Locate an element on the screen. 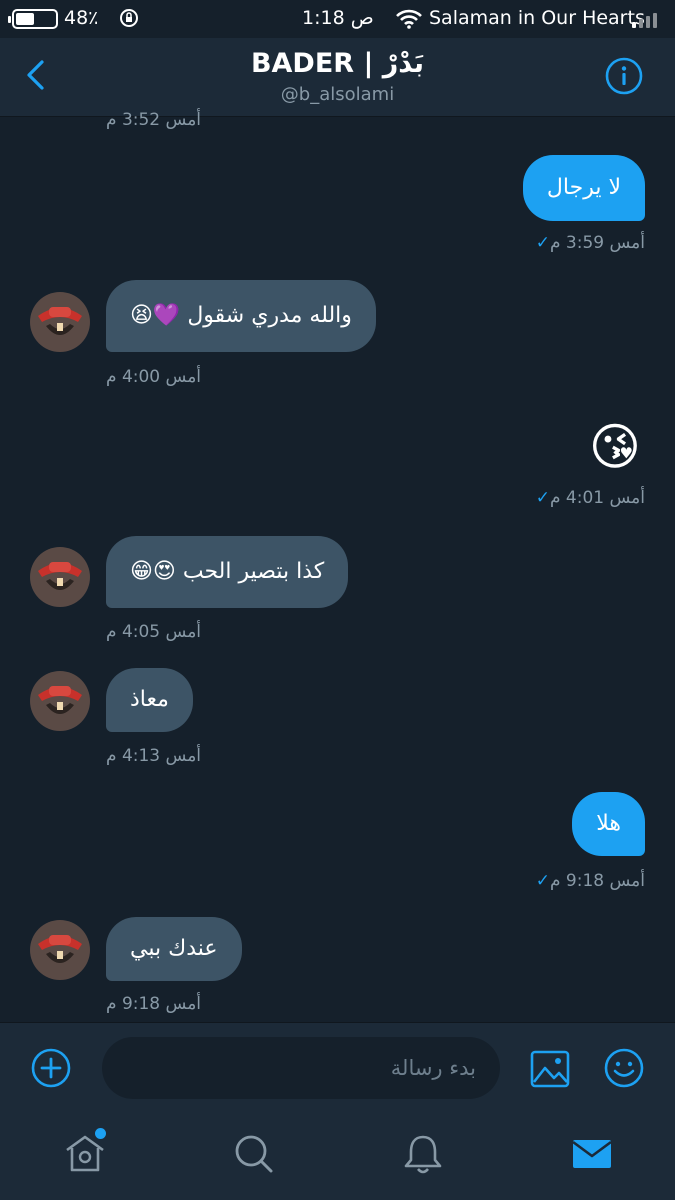 The height and width of the screenshot is (1200, 675). timestamp-text: أمس 3:59 م is located at coordinates (597, 243).